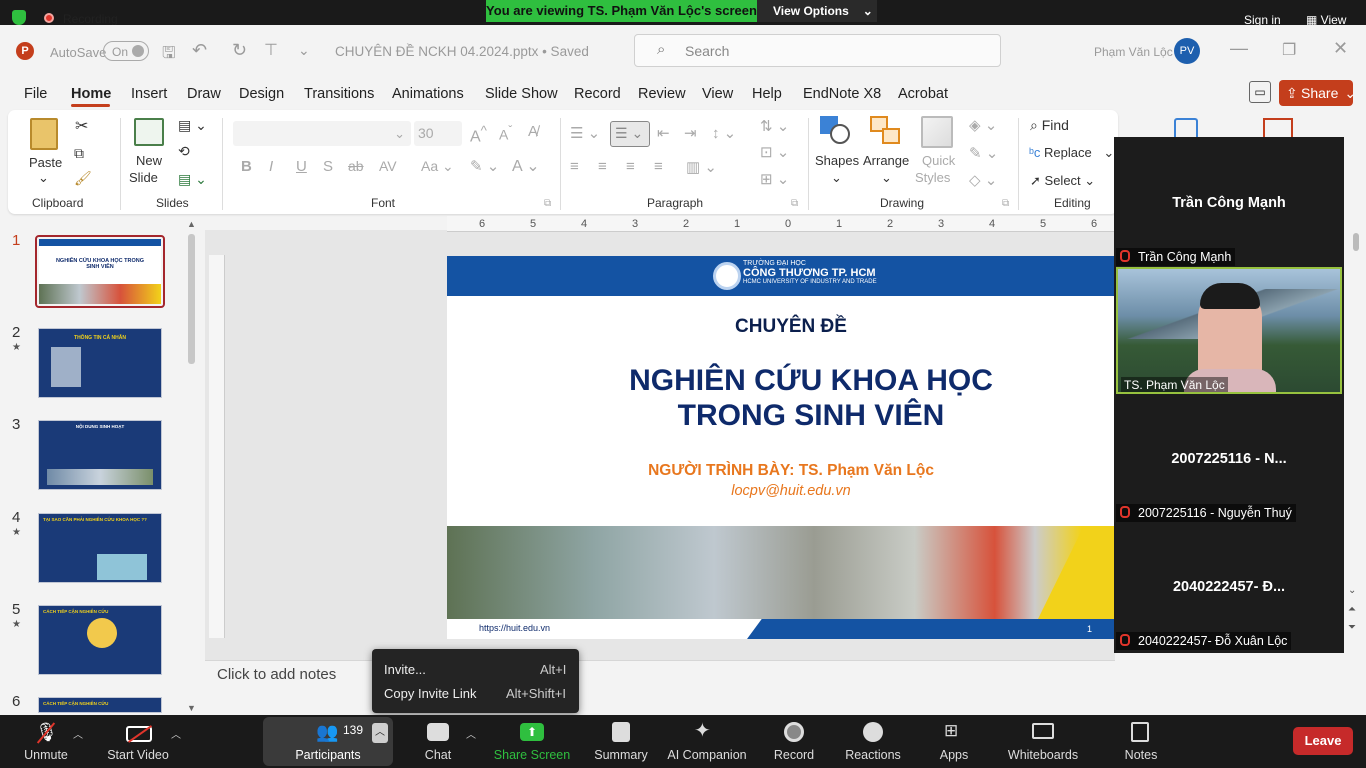 The width and height of the screenshot is (1366, 768). What do you see at coordinates (301, 166) in the screenshot?
I see `underline-icon: U` at bounding box center [301, 166].